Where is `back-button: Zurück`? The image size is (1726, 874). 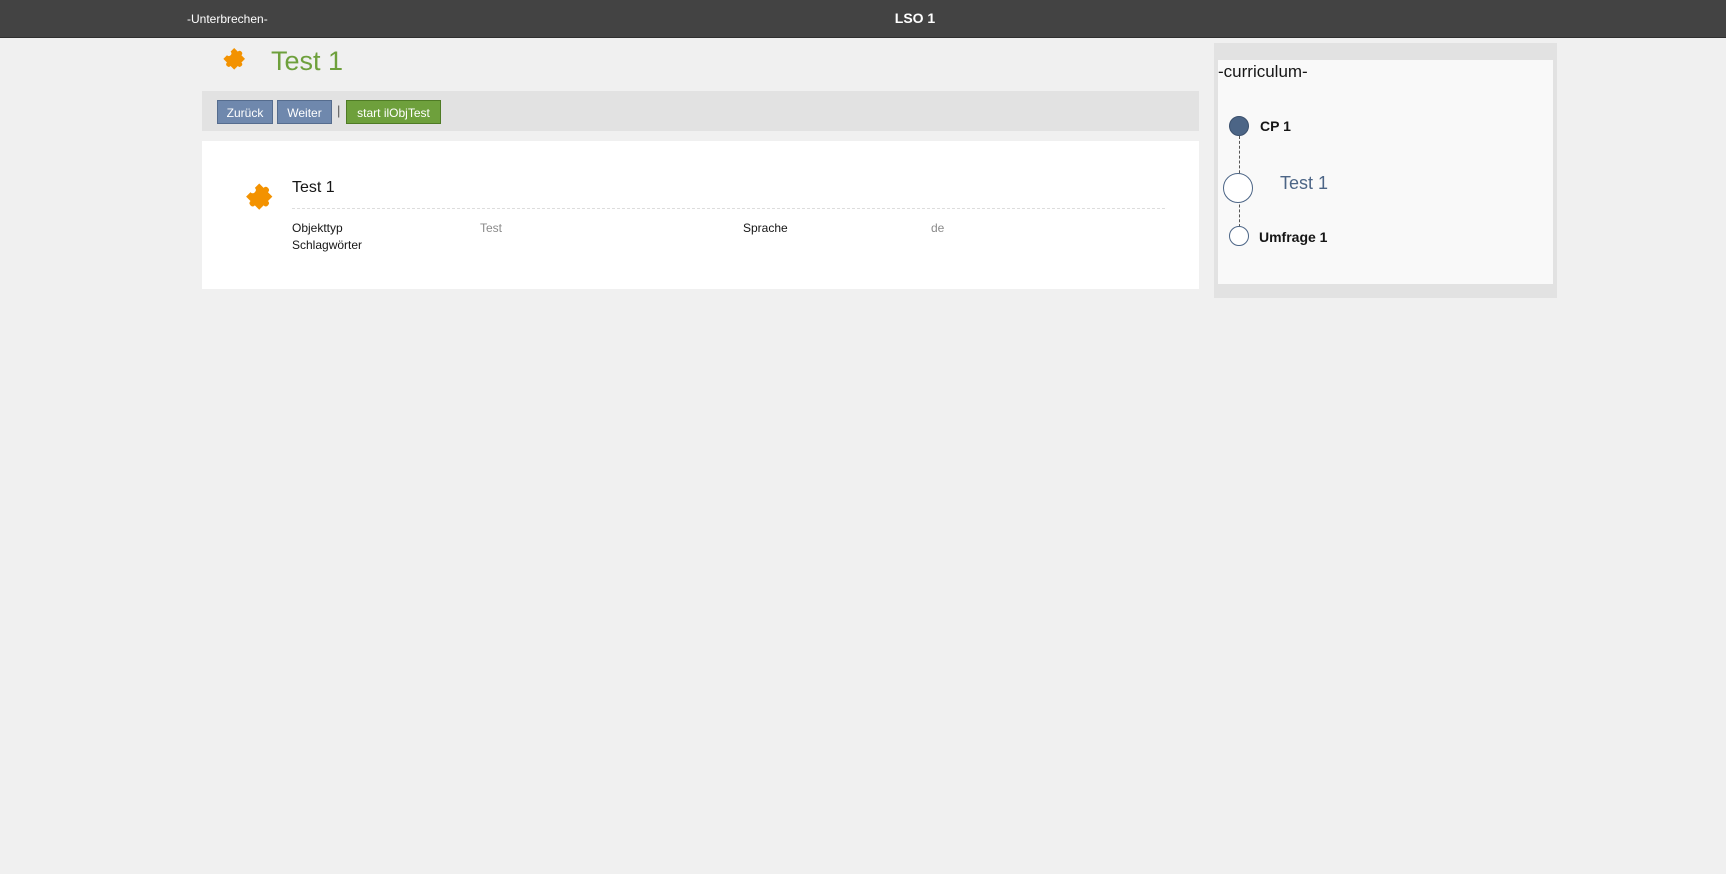 back-button: Zurück is located at coordinates (245, 112).